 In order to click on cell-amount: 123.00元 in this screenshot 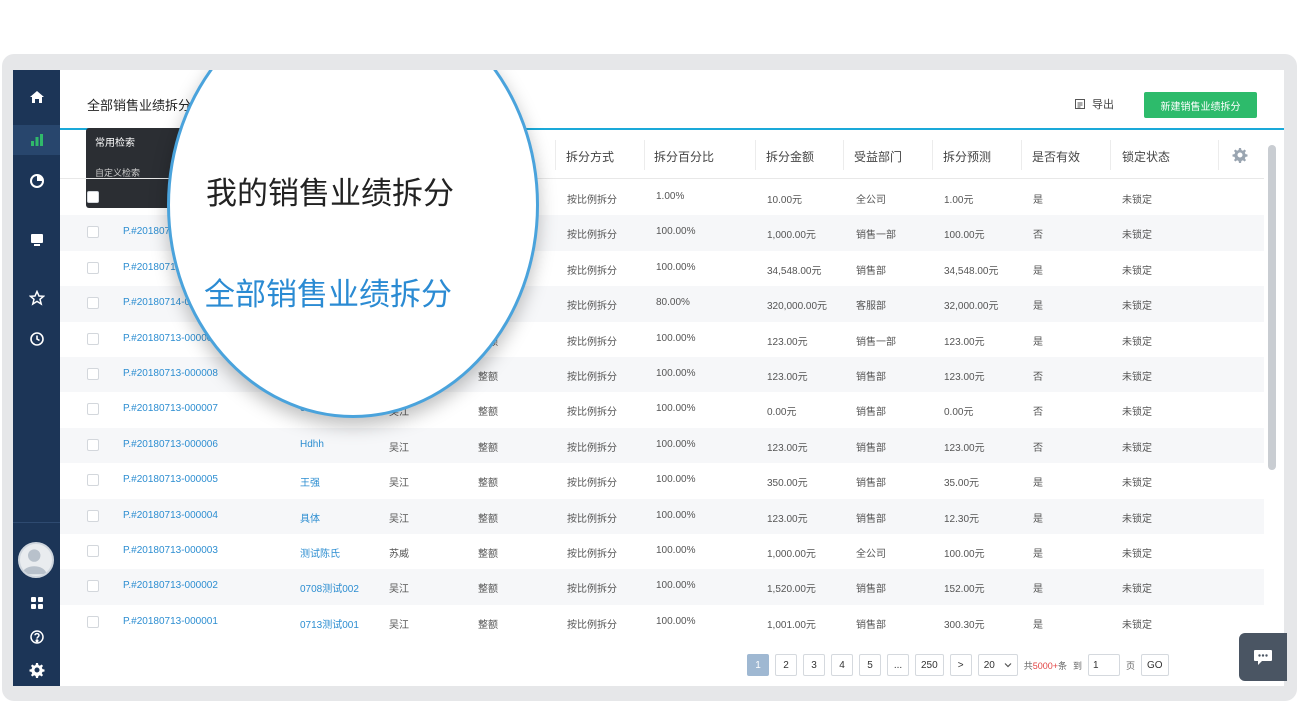, I will do `click(787, 519)`.